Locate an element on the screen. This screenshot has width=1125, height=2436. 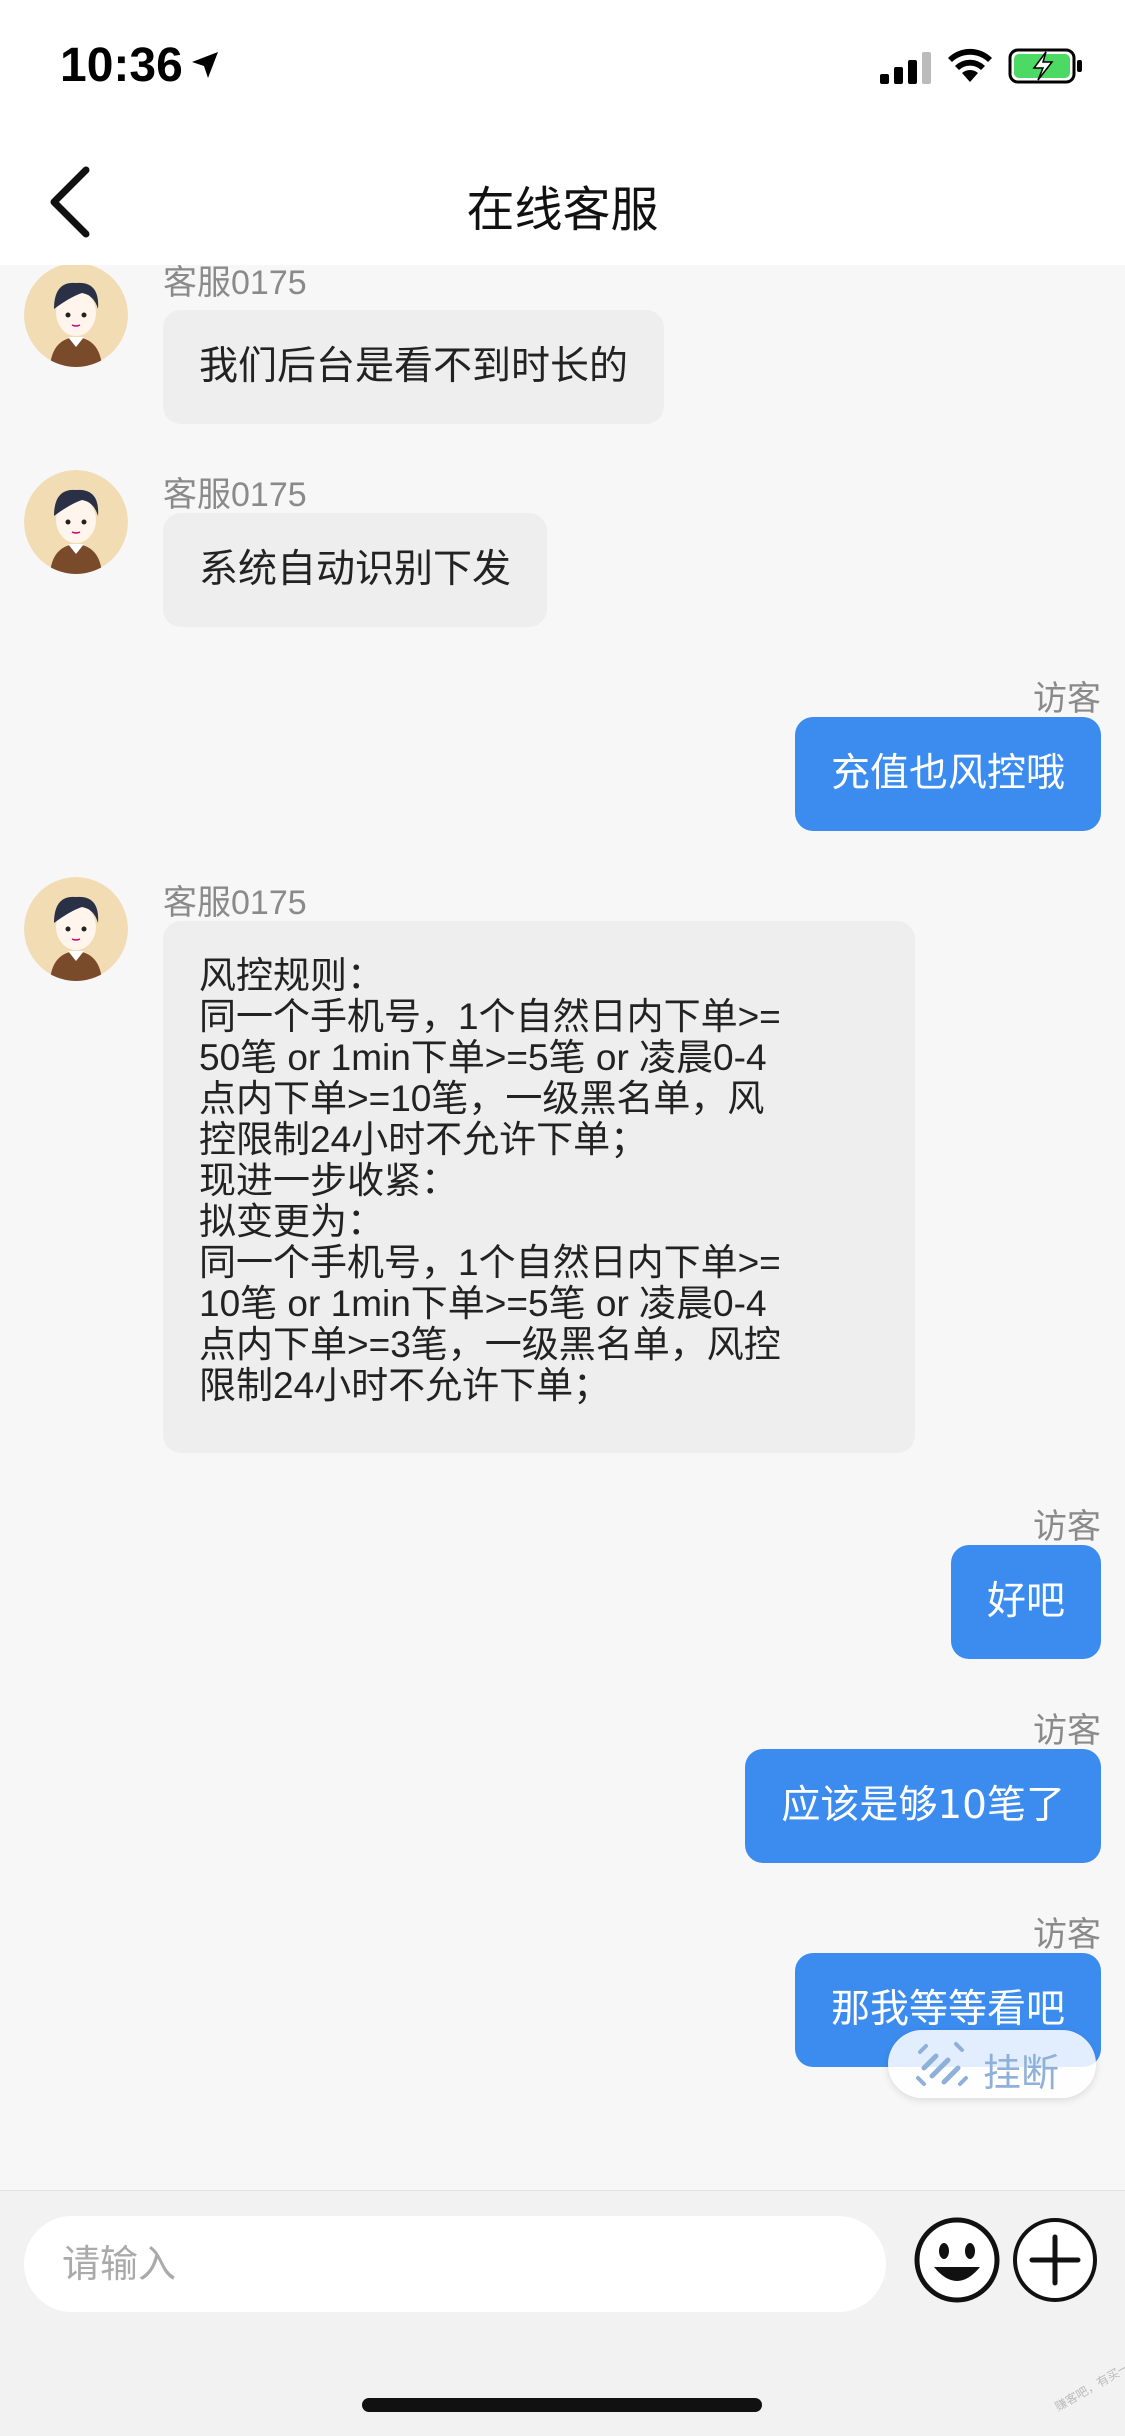
battery-charging-icon is located at coordinates (1045, 66).